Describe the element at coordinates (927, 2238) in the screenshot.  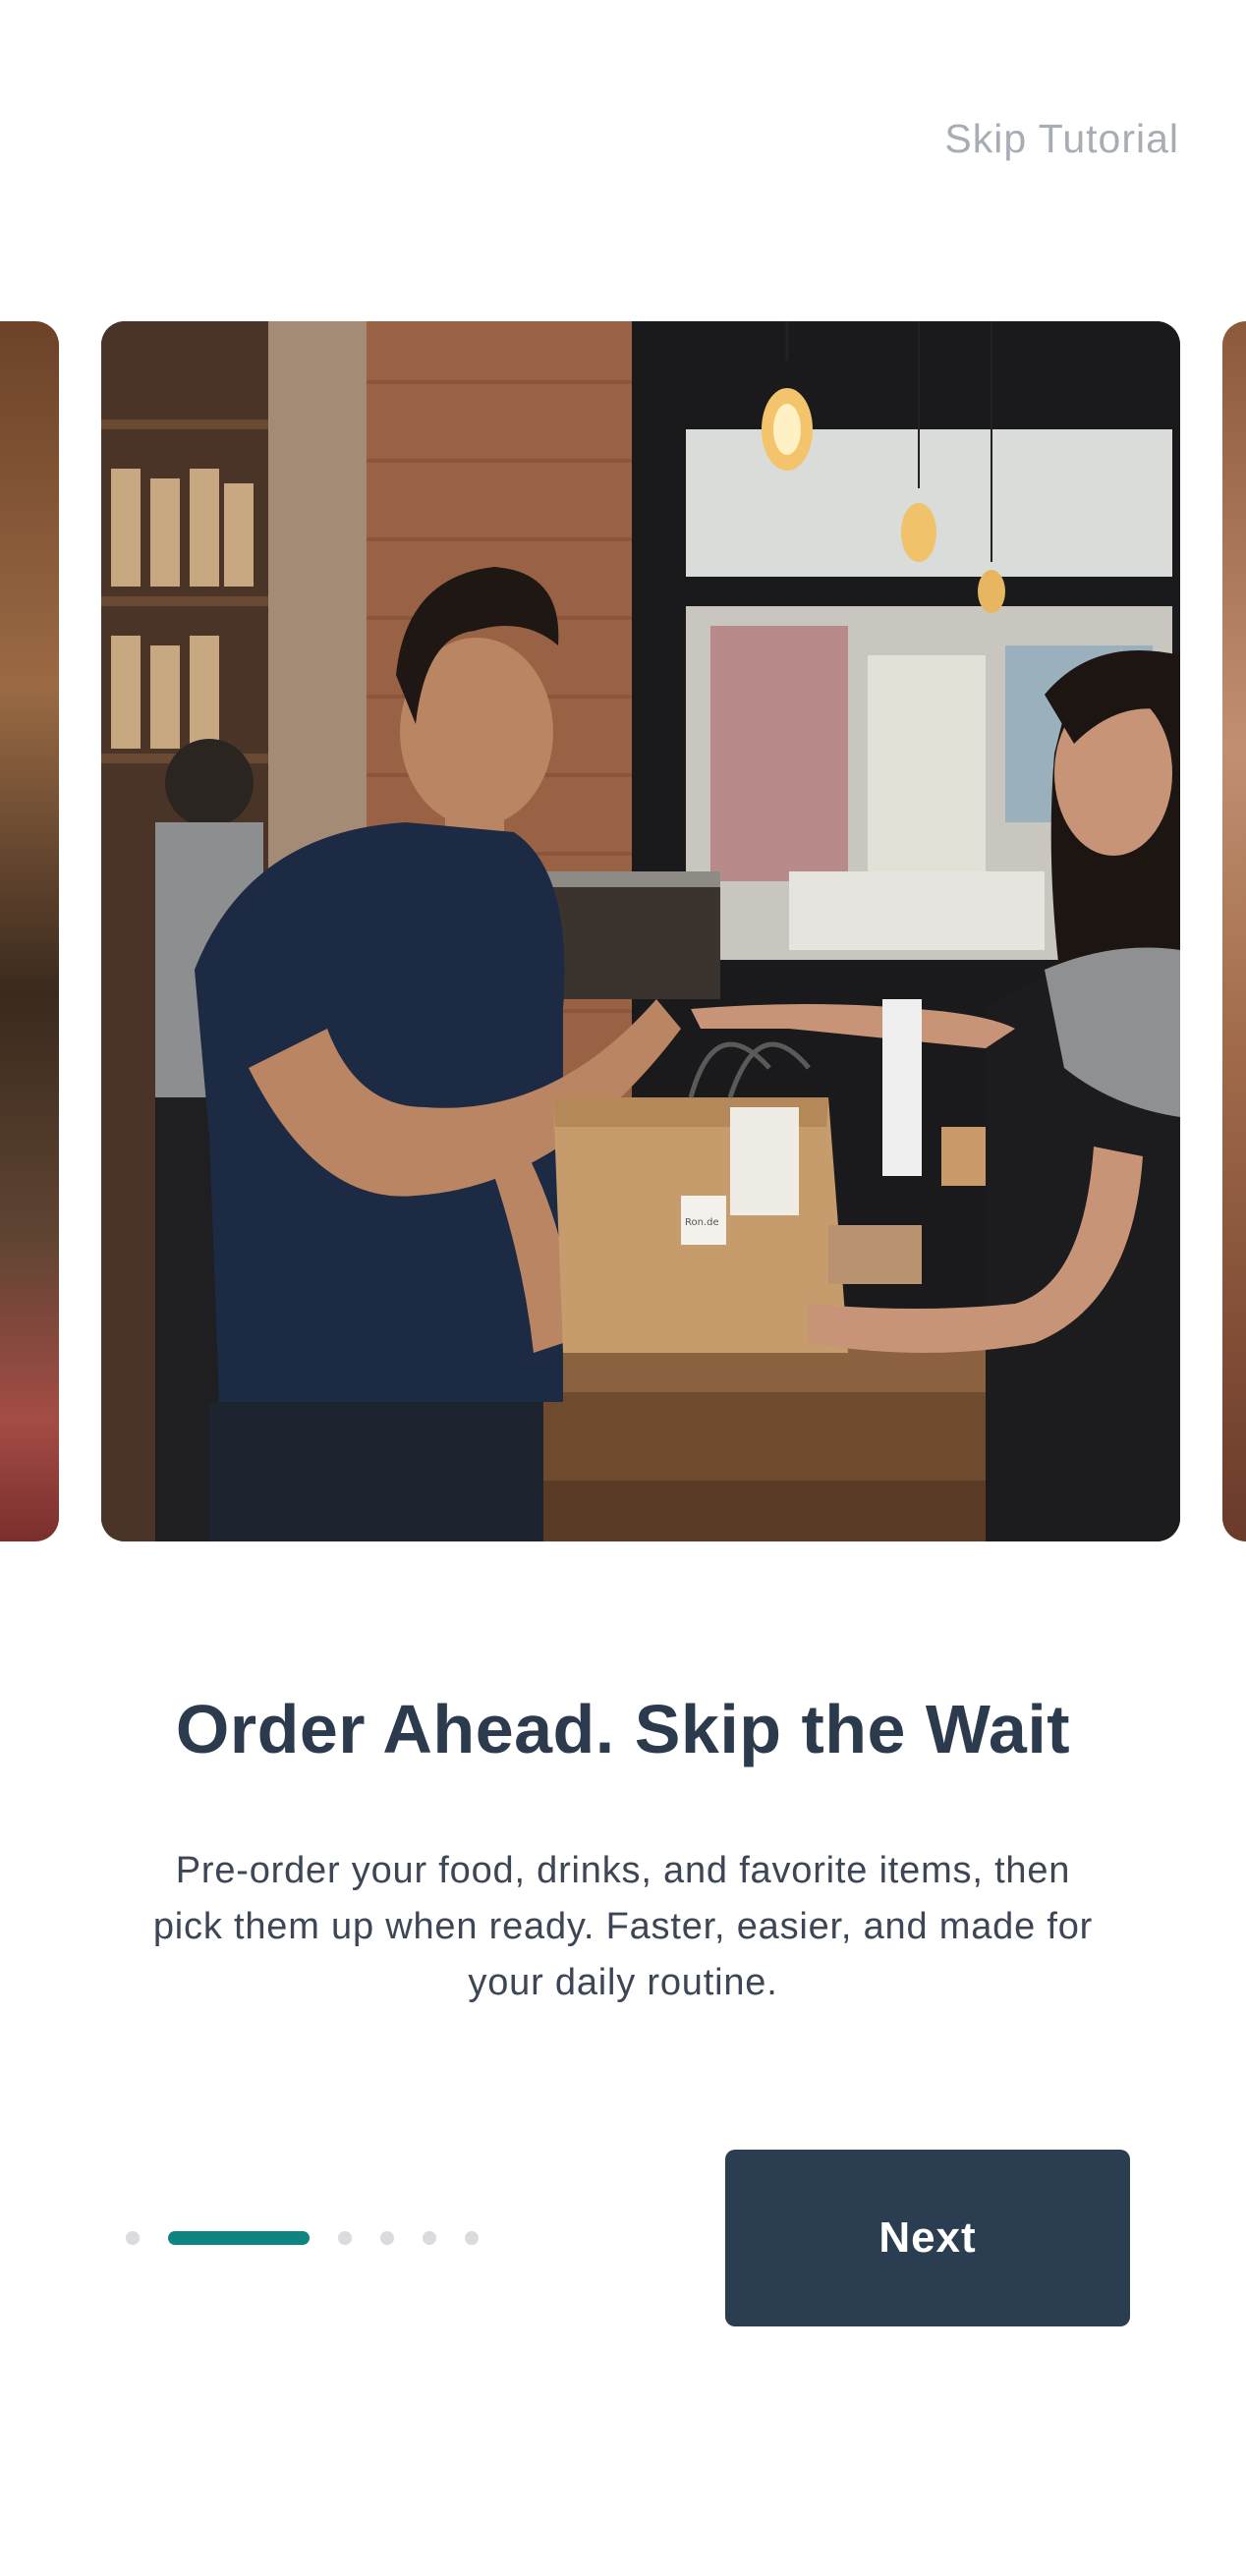
I see `next-button: Next` at that location.